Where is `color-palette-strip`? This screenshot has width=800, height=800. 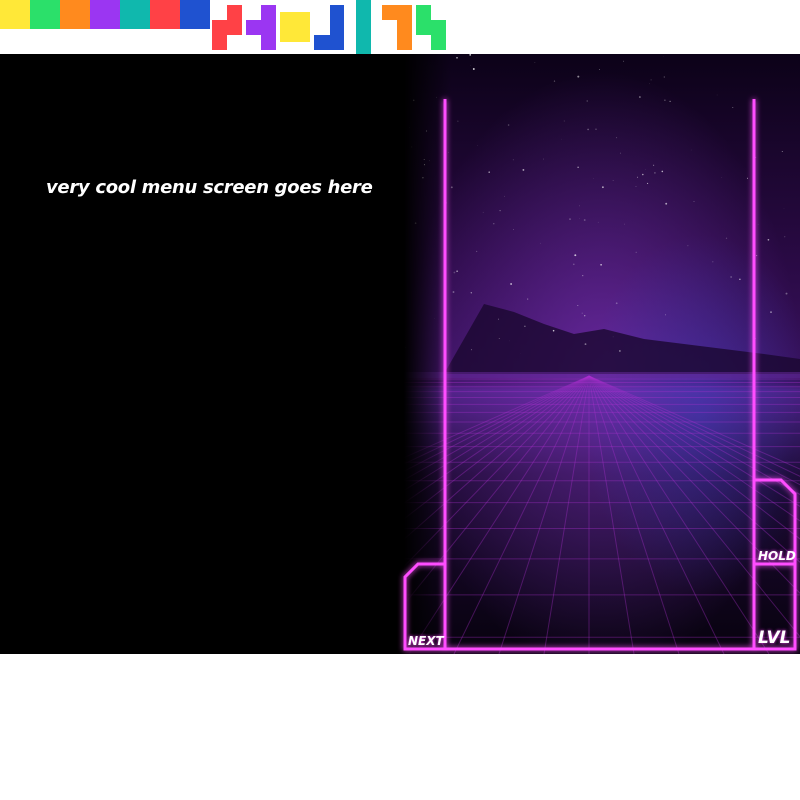 color-palette-strip is located at coordinates (400, 27).